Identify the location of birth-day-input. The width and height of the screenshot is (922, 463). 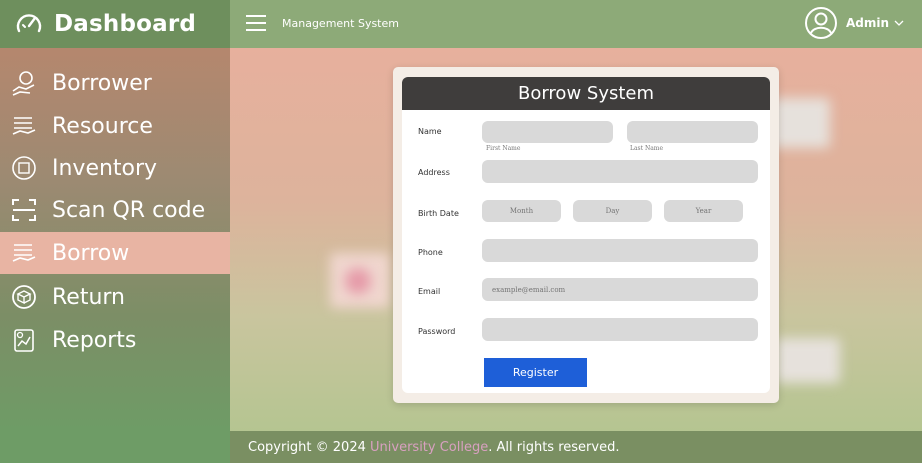
(612, 211).